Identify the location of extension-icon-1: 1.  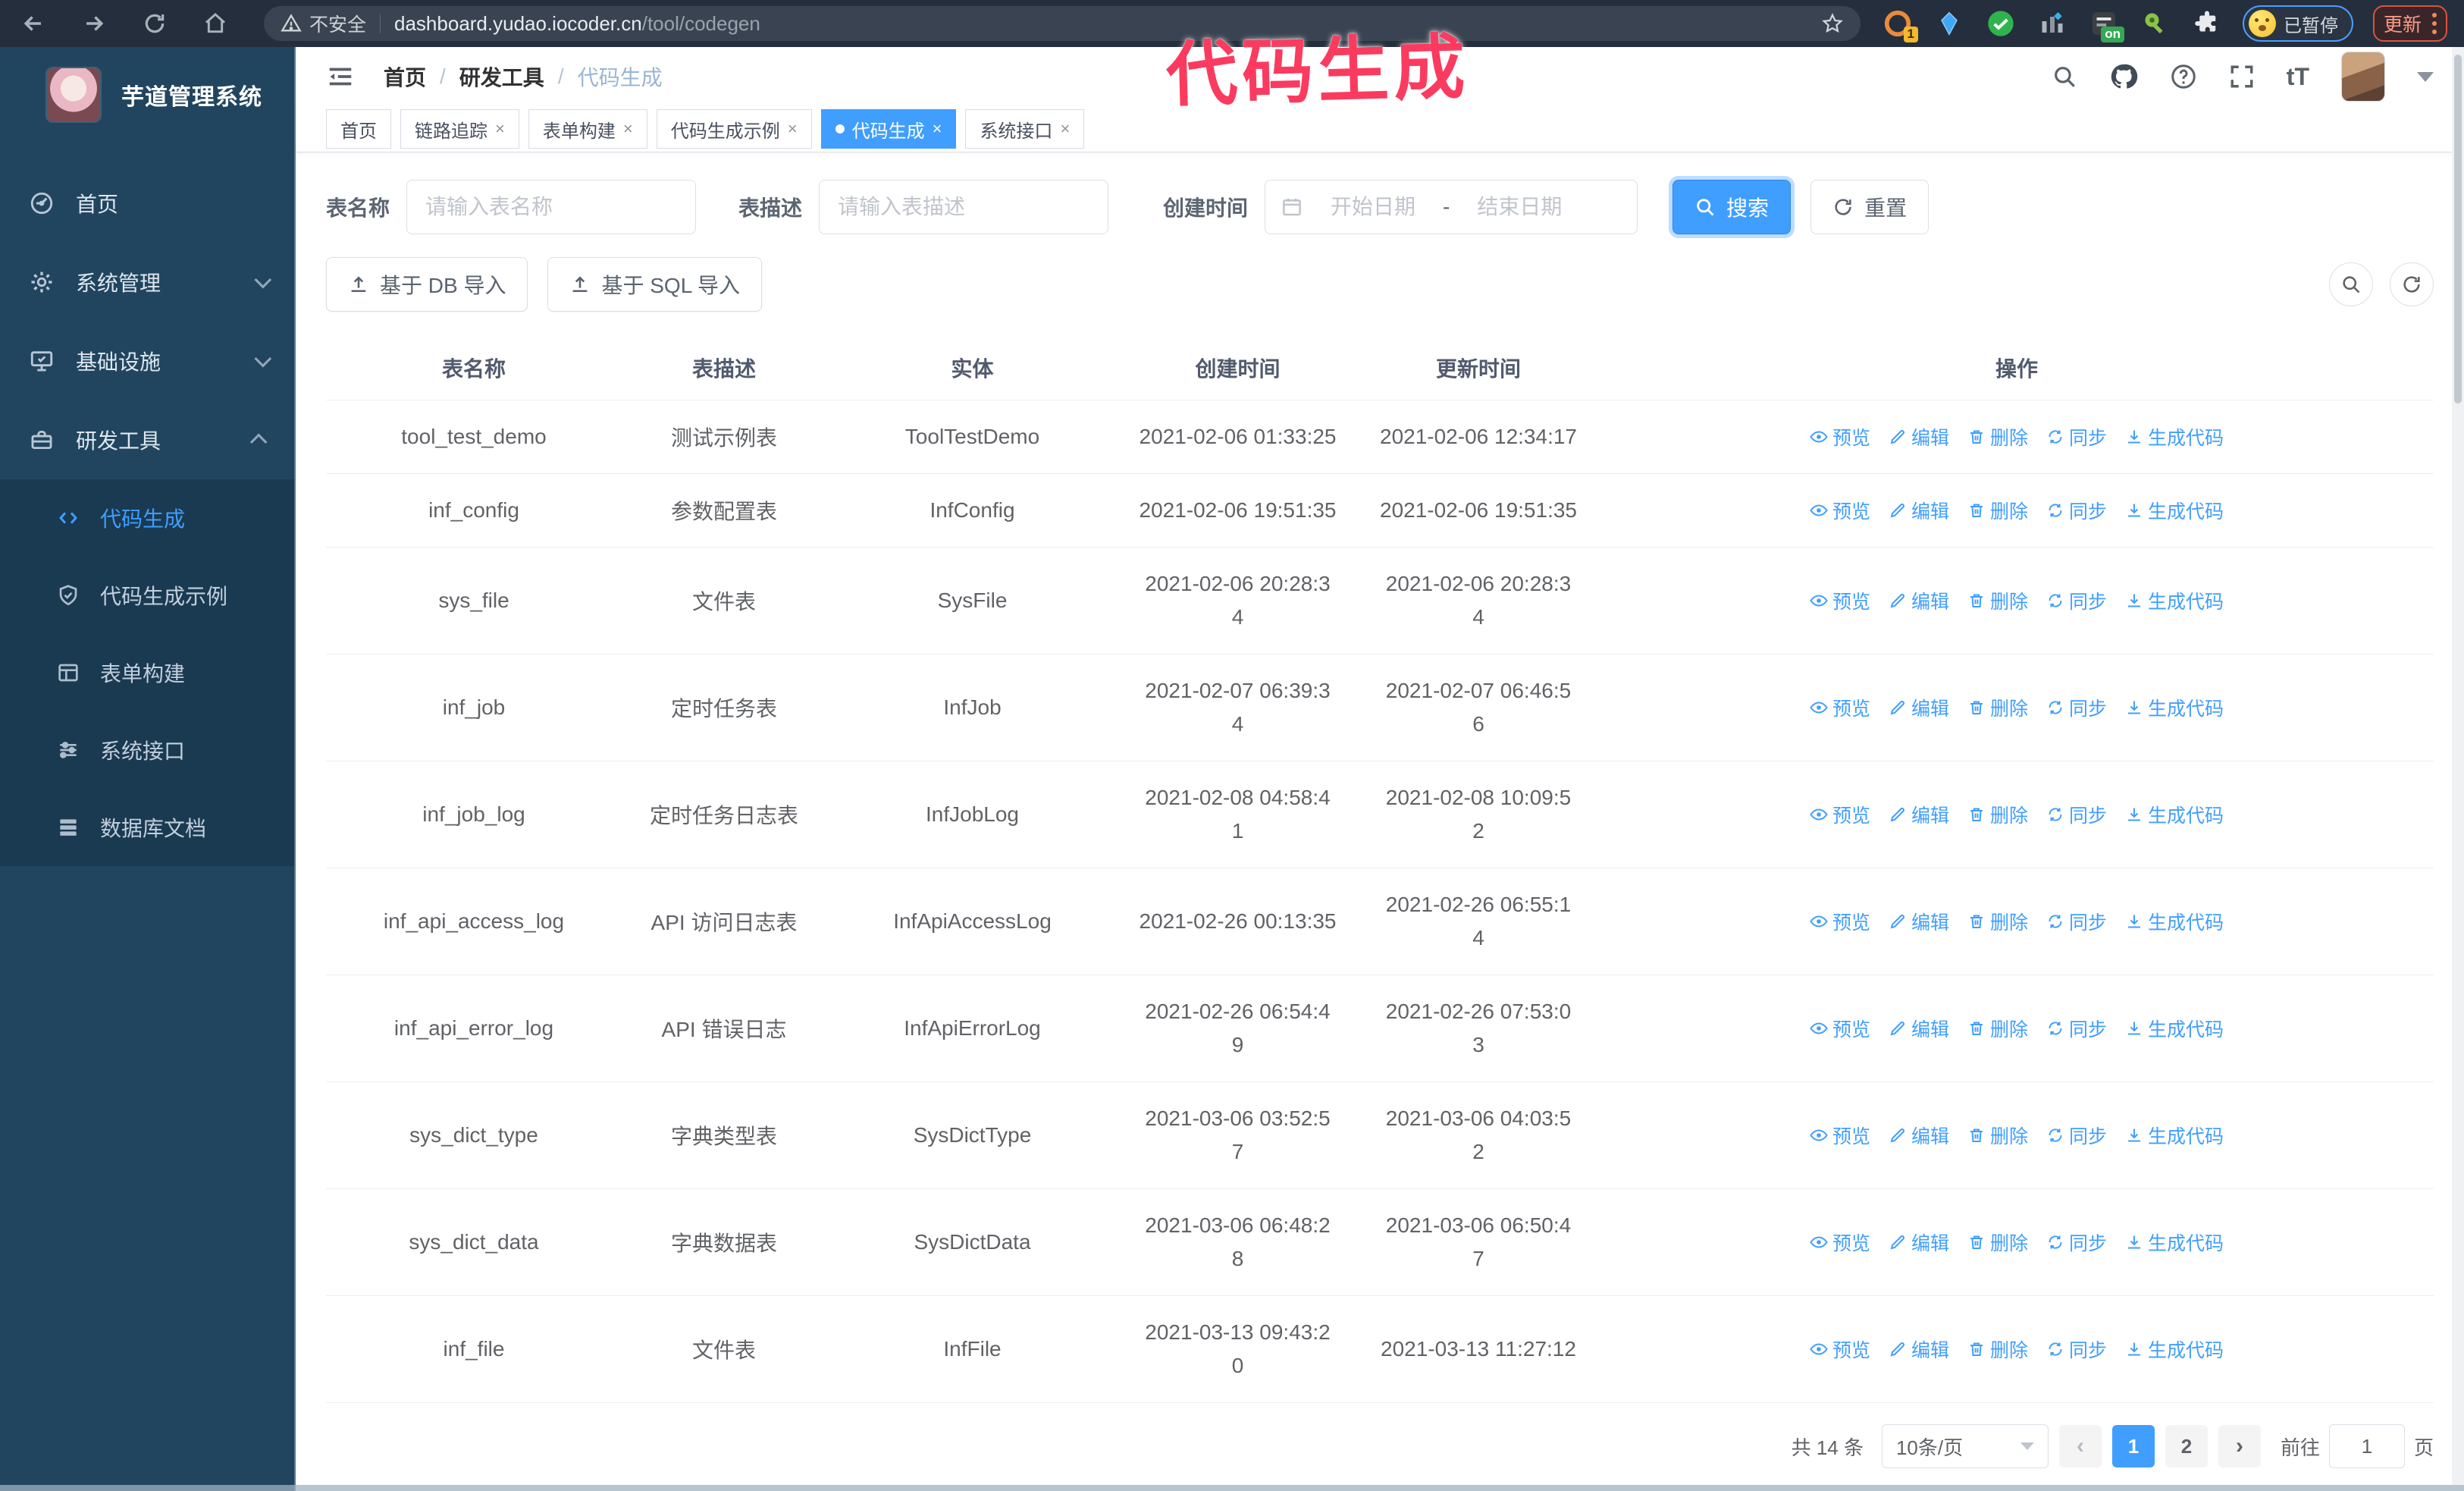
(1900, 25).